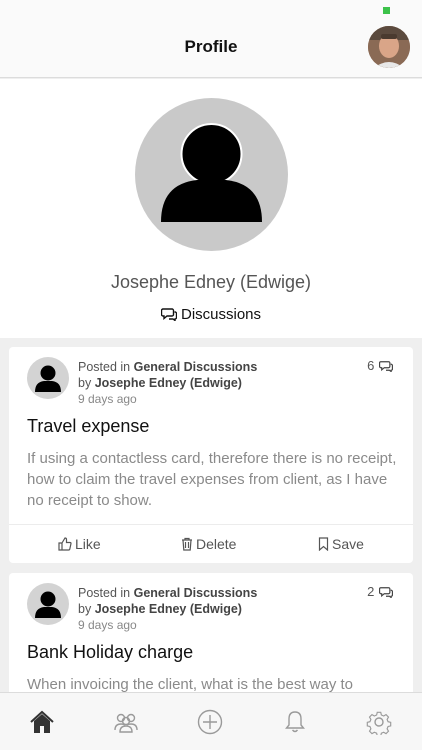 This screenshot has width=422, height=750. I want to click on tab-settings, so click(379, 723).